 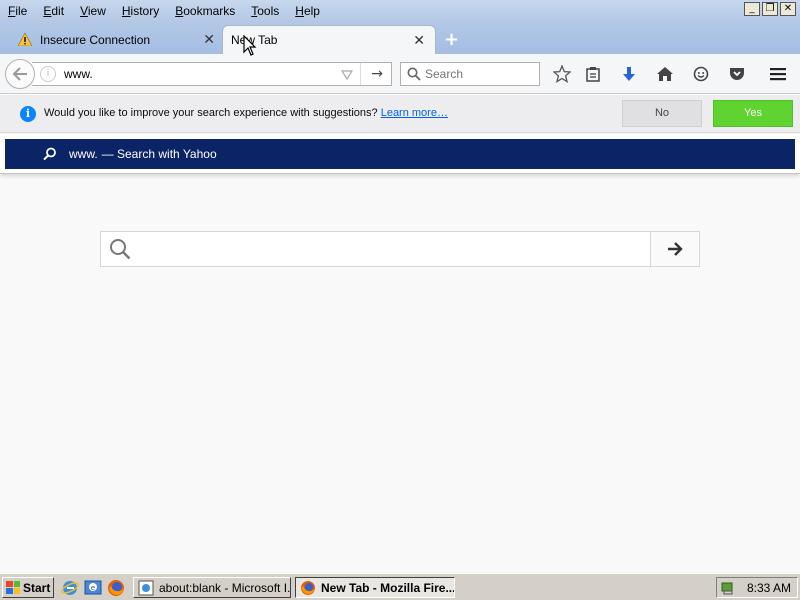 I want to click on menu-edit: Edit, so click(x=53, y=11).